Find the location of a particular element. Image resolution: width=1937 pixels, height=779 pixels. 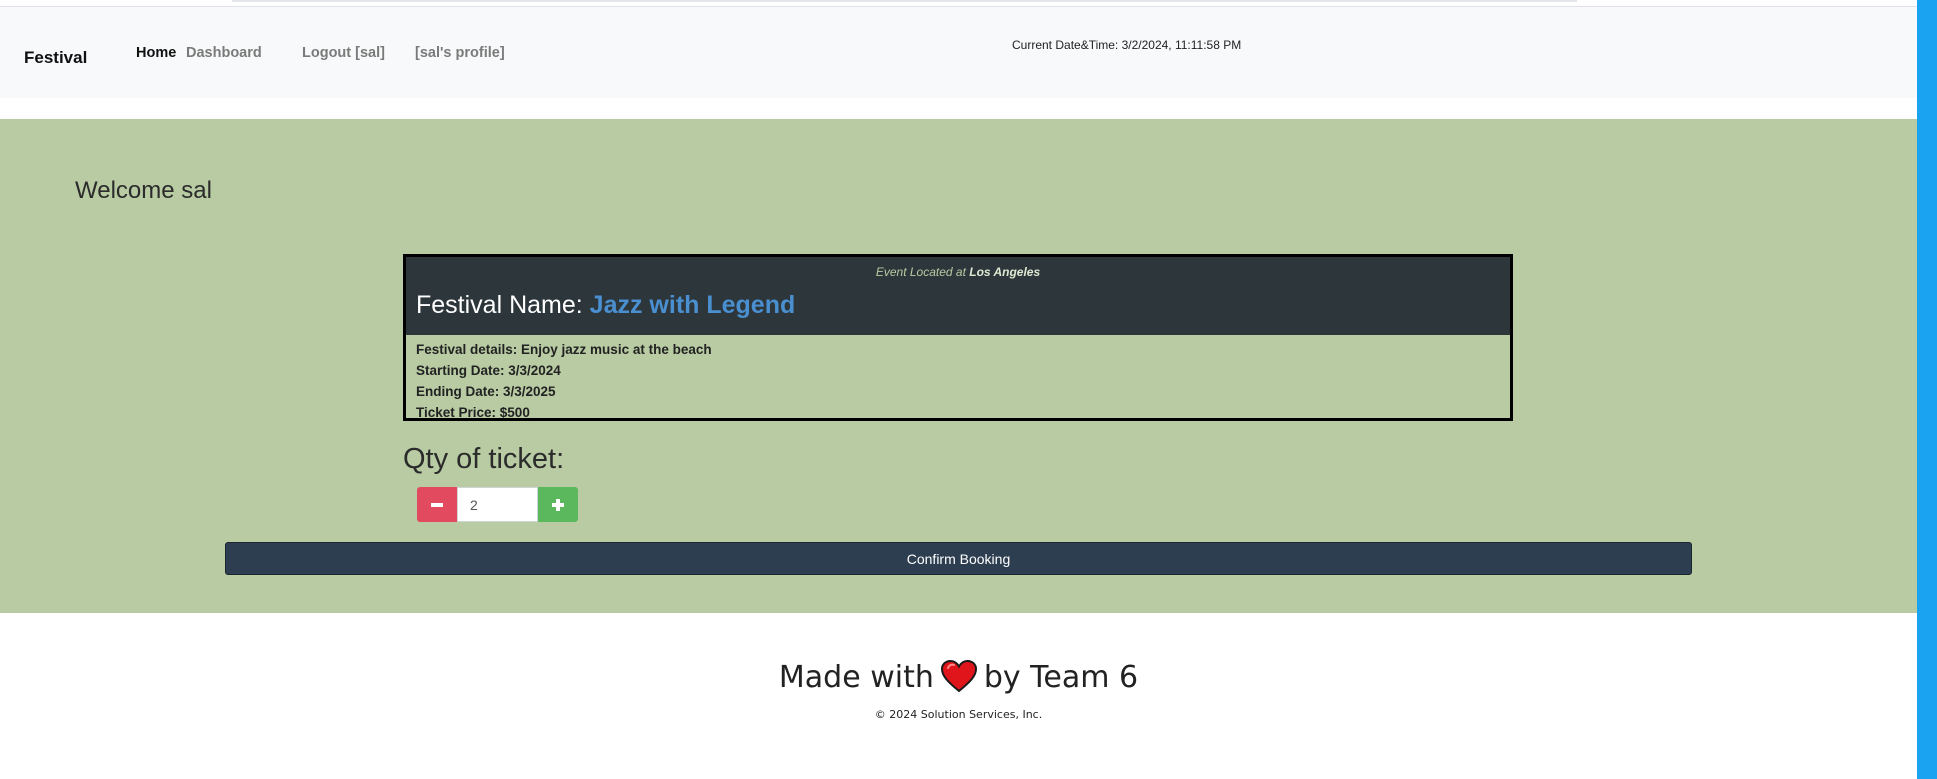

heart-icon is located at coordinates (958, 675).